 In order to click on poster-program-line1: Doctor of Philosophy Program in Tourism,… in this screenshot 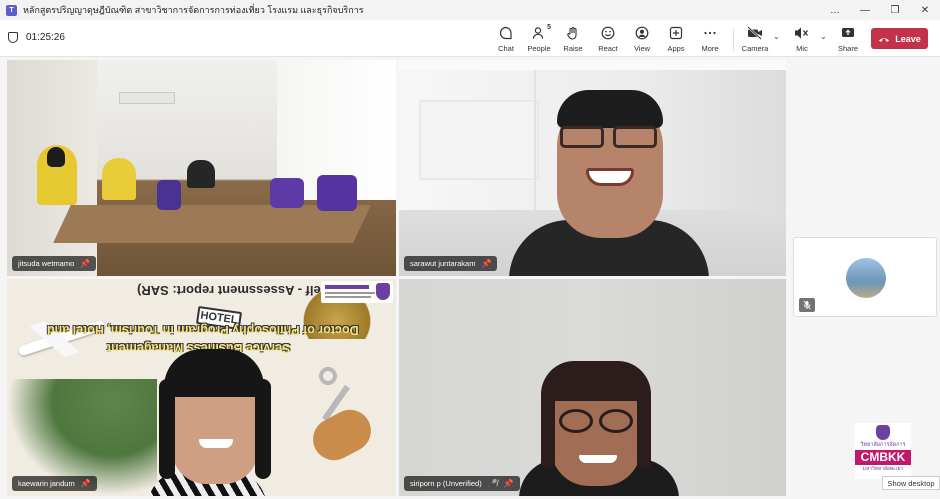, I will do `click(203, 330)`.